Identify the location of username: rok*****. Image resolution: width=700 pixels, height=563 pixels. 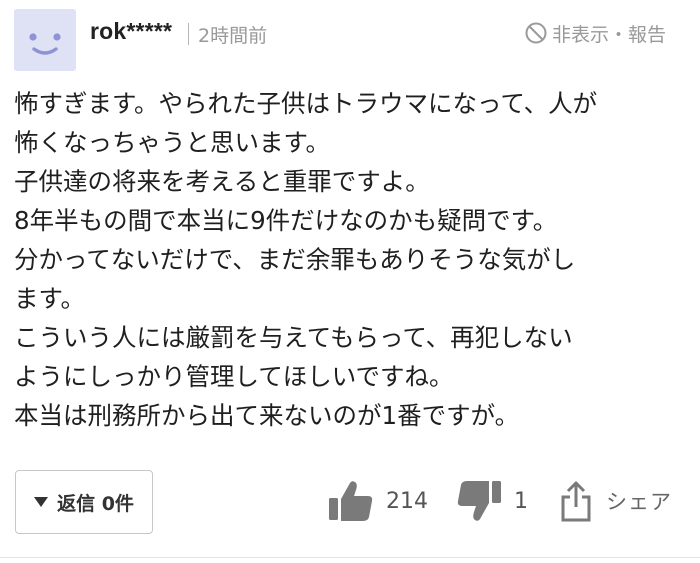
(131, 31).